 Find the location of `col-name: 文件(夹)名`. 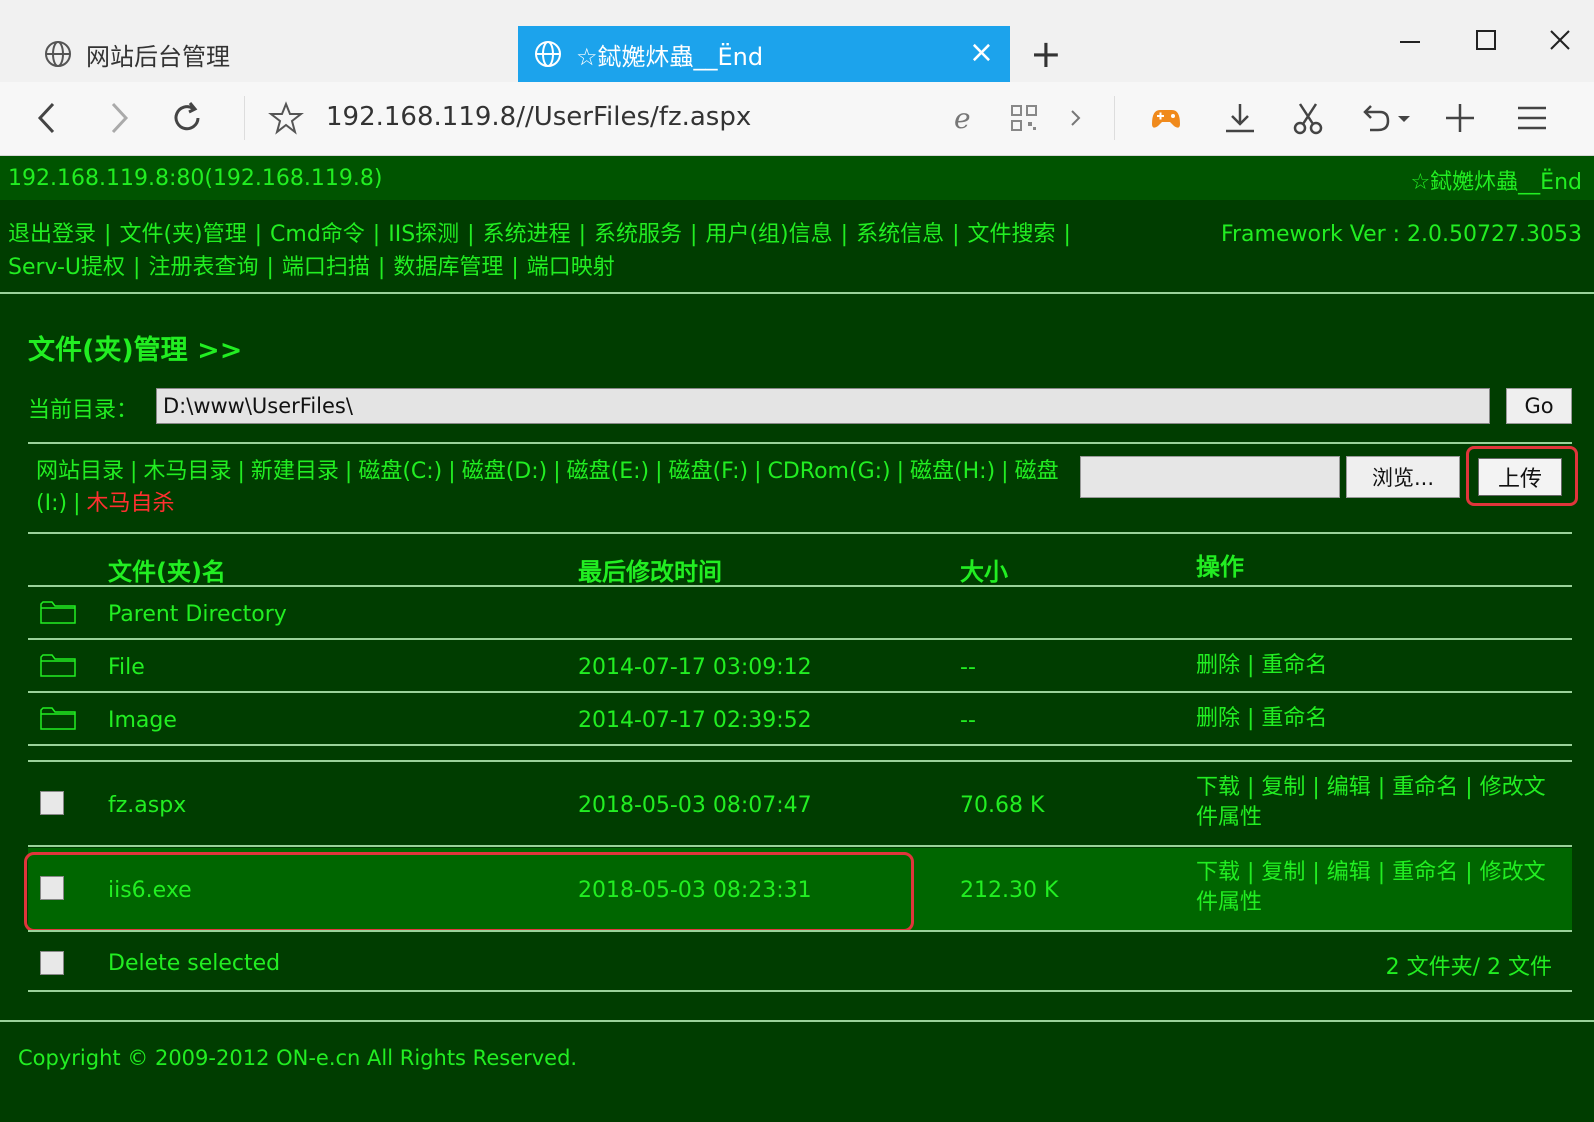

col-name: 文件(夹)名 is located at coordinates (167, 572).